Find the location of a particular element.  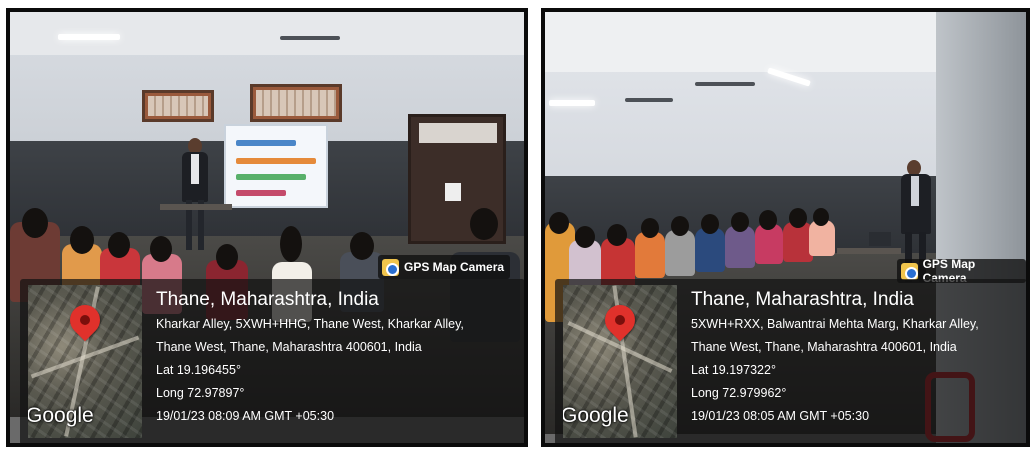

latitude: Lat 19.197322° is located at coordinates (733, 370).